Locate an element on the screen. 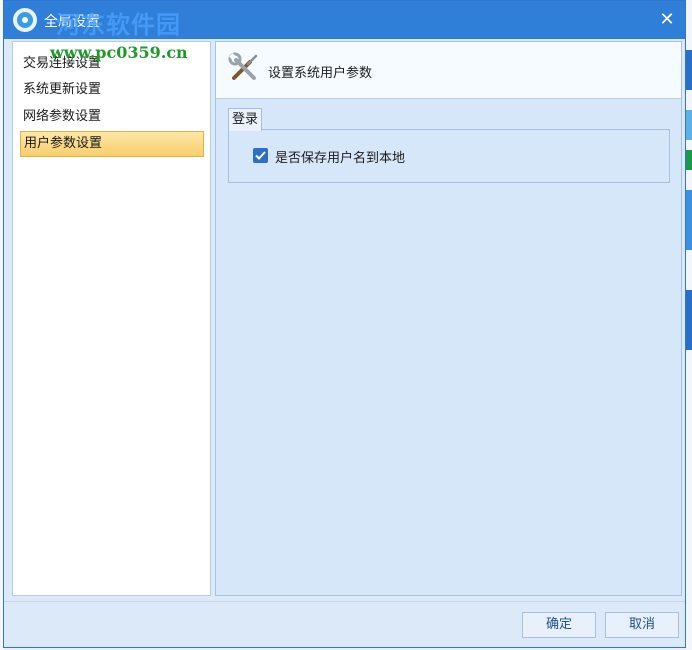  watermark-logo-text: 河东软件园 is located at coordinates (118, 24).